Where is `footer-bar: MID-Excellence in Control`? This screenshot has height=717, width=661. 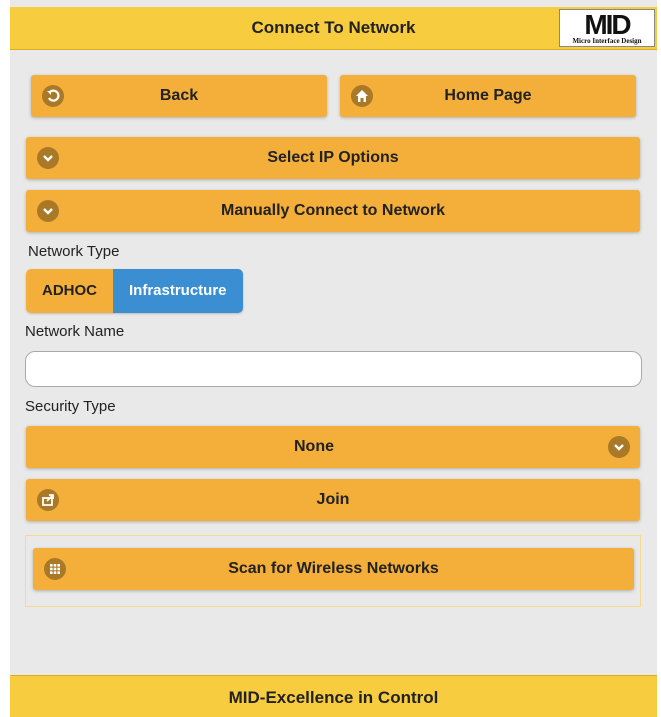
footer-bar: MID-Excellence in Control is located at coordinates (333, 696).